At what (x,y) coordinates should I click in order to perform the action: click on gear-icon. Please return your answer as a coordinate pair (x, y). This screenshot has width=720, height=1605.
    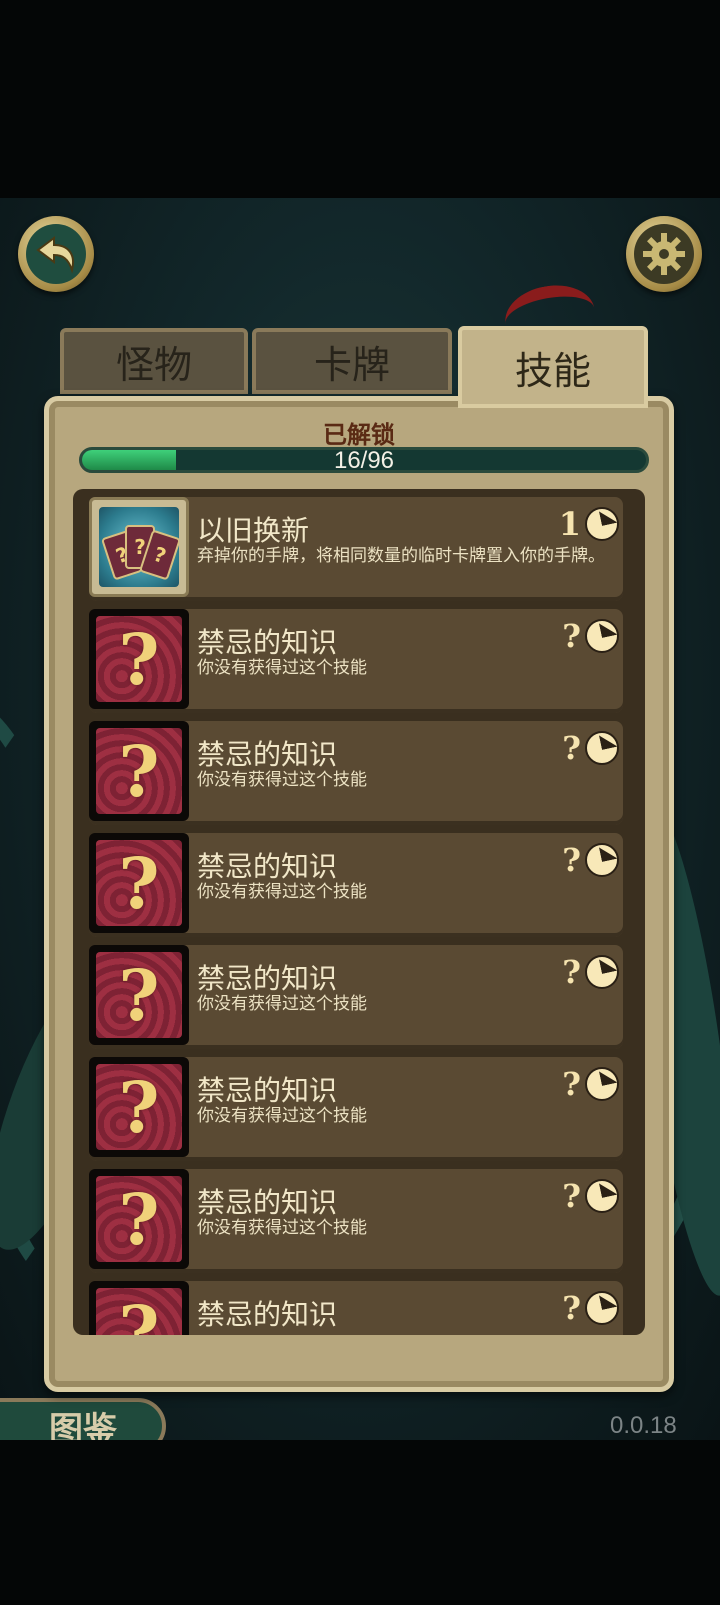
    Looking at the image, I should click on (664, 254).